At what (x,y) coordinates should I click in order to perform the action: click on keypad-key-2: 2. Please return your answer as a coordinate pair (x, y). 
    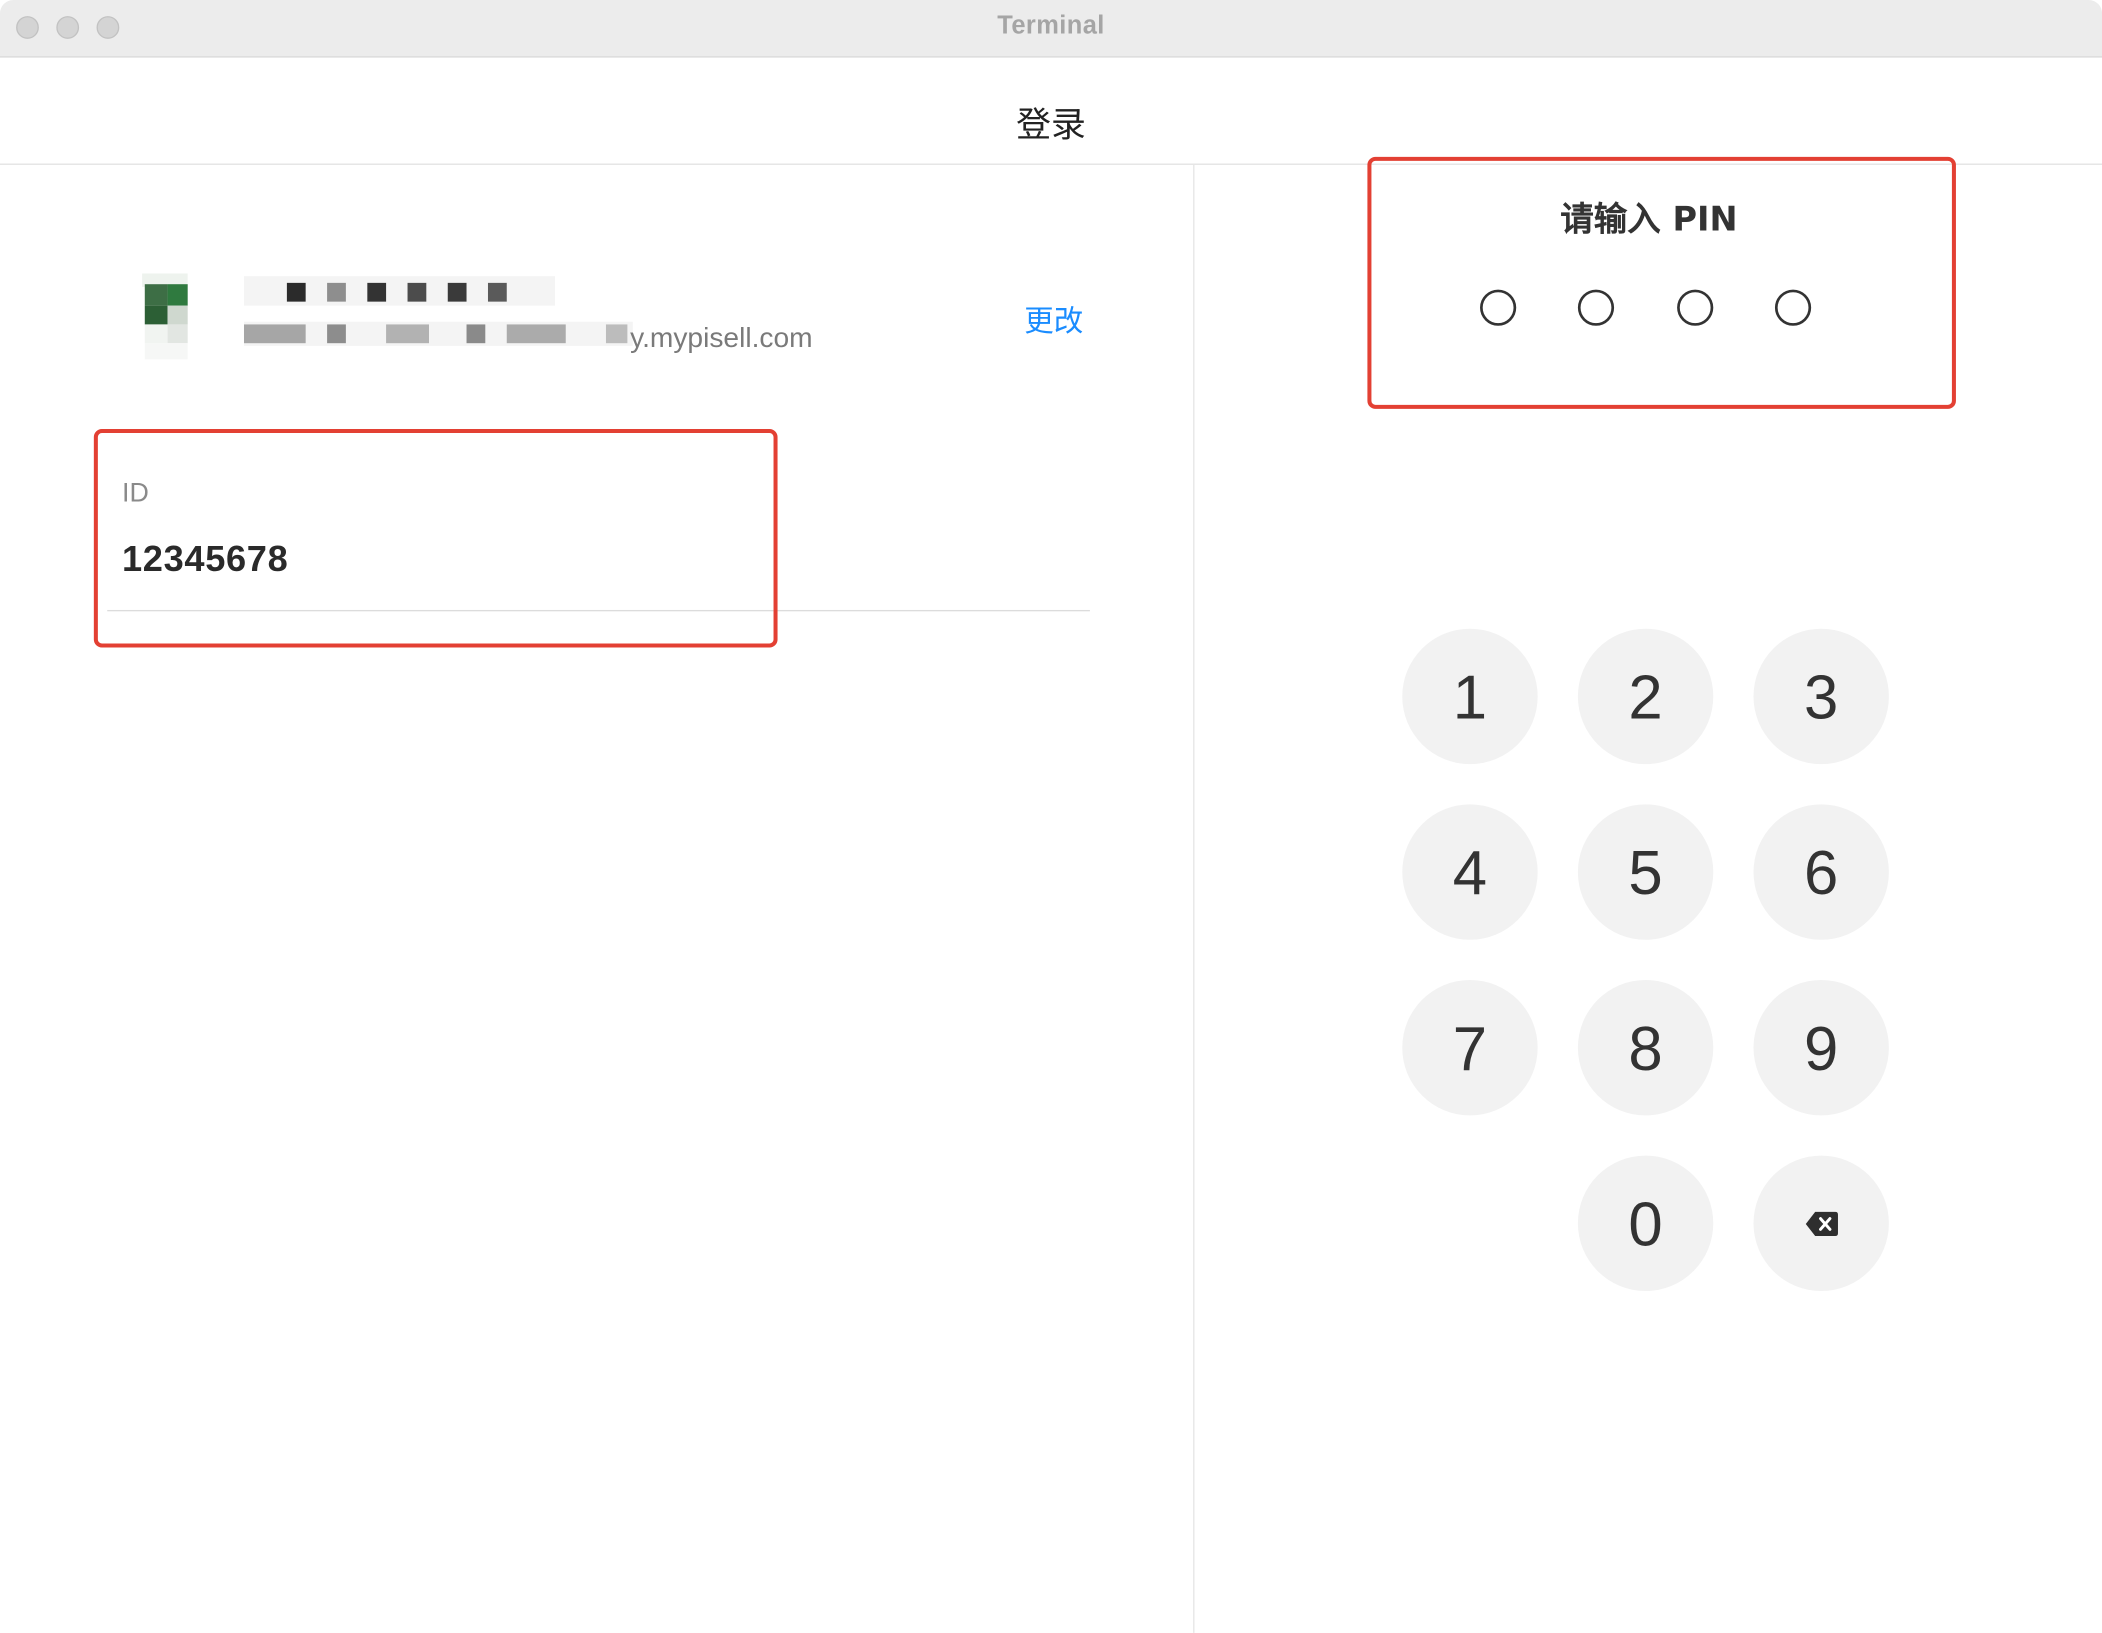
    Looking at the image, I should click on (1645, 696).